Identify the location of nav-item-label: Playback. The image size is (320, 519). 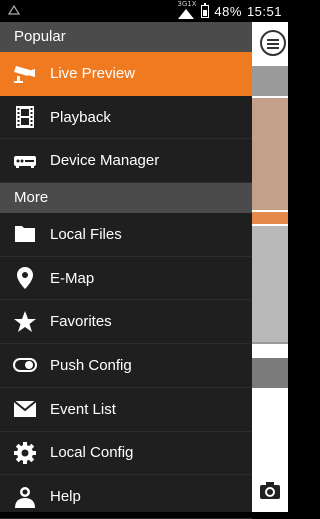
(80, 117).